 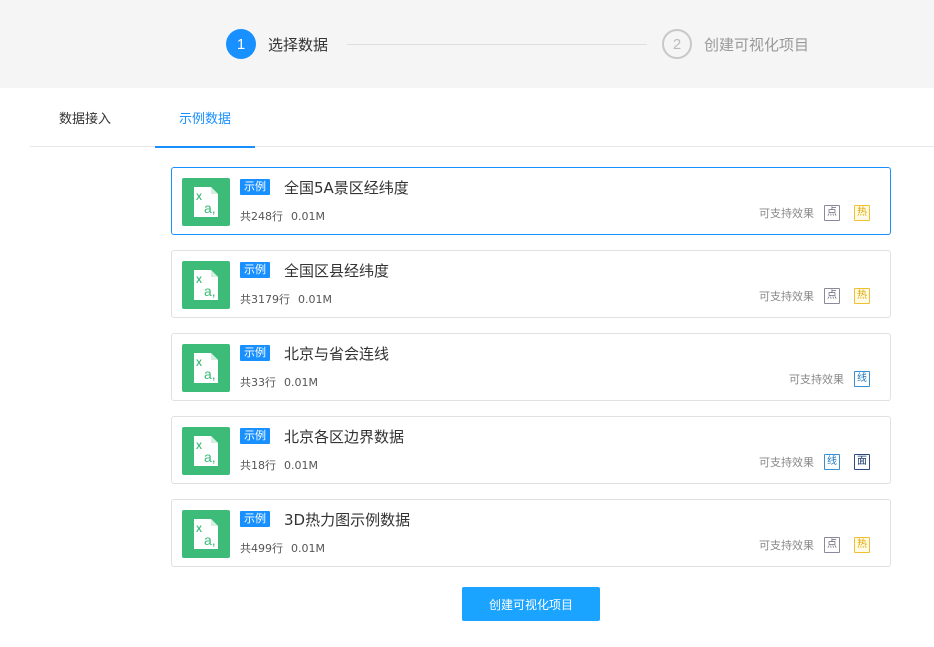 I want to click on dataset-card: X a, 示例 北京各区边界数据 共18行 0.01M 可支持效果 线 面, so click(x=531, y=450).